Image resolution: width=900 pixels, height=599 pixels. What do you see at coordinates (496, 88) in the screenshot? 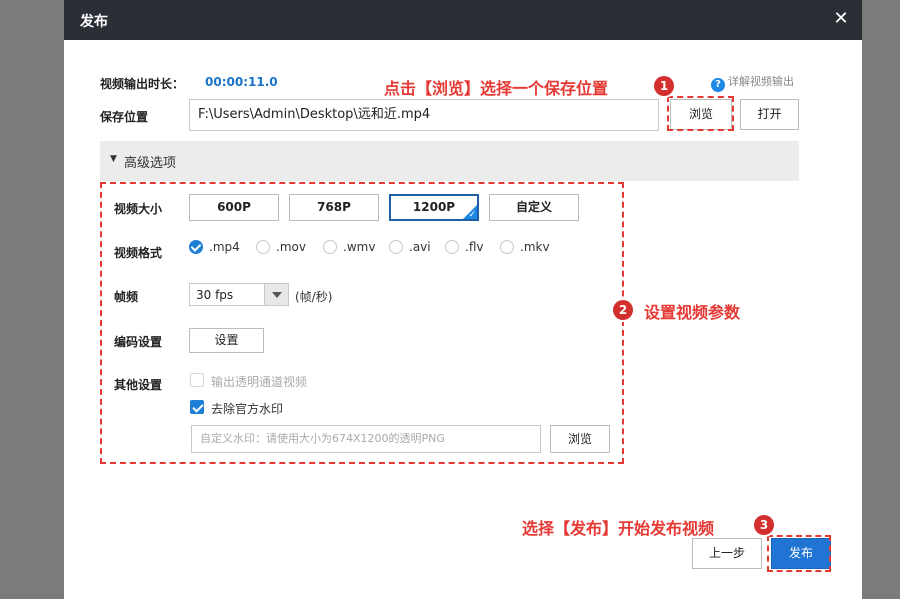
I see `annotation-step1: 点击【浏览】选择一个保存位置` at bounding box center [496, 88].